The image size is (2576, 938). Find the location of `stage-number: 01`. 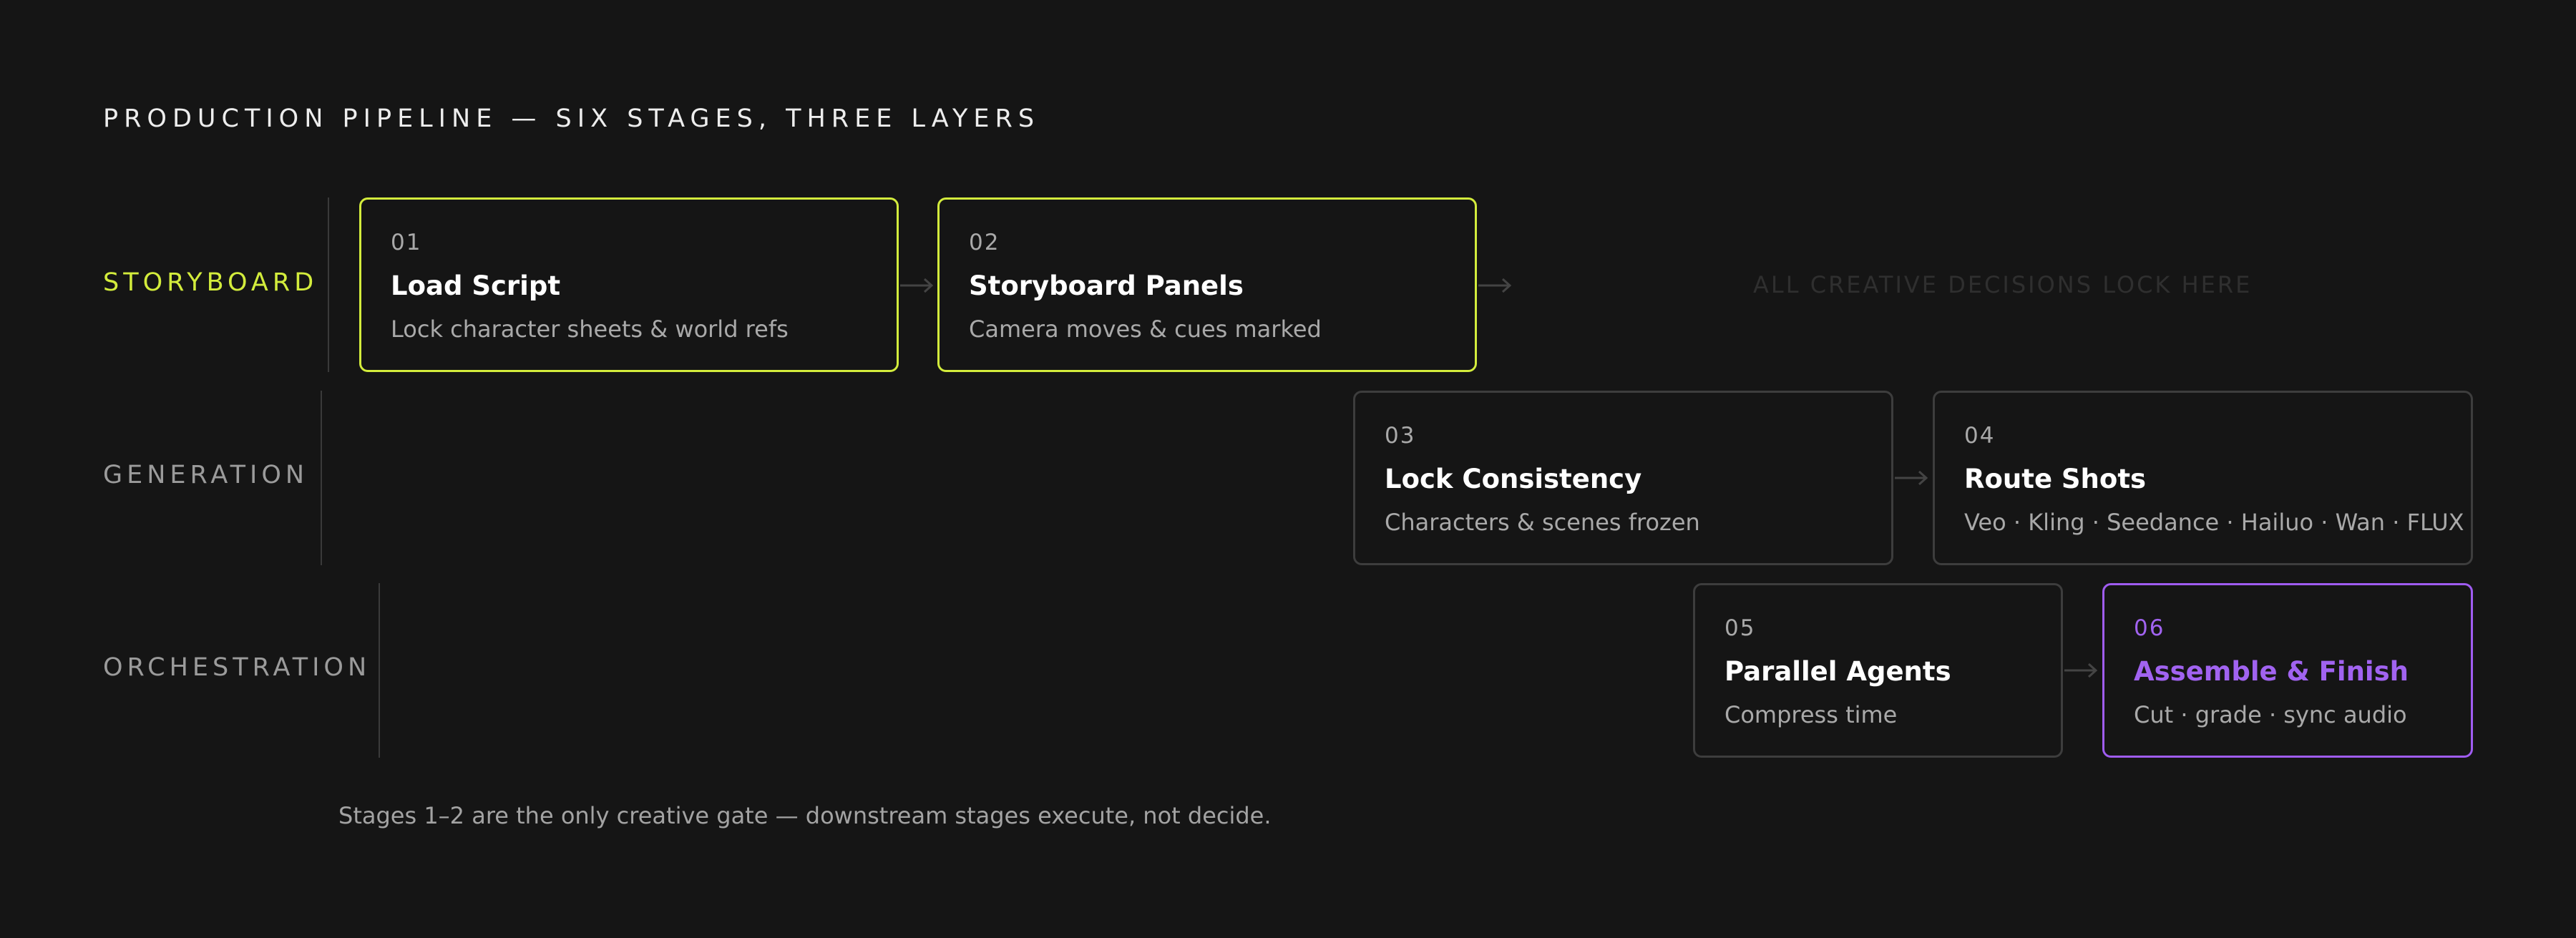

stage-number: 01 is located at coordinates (407, 242).